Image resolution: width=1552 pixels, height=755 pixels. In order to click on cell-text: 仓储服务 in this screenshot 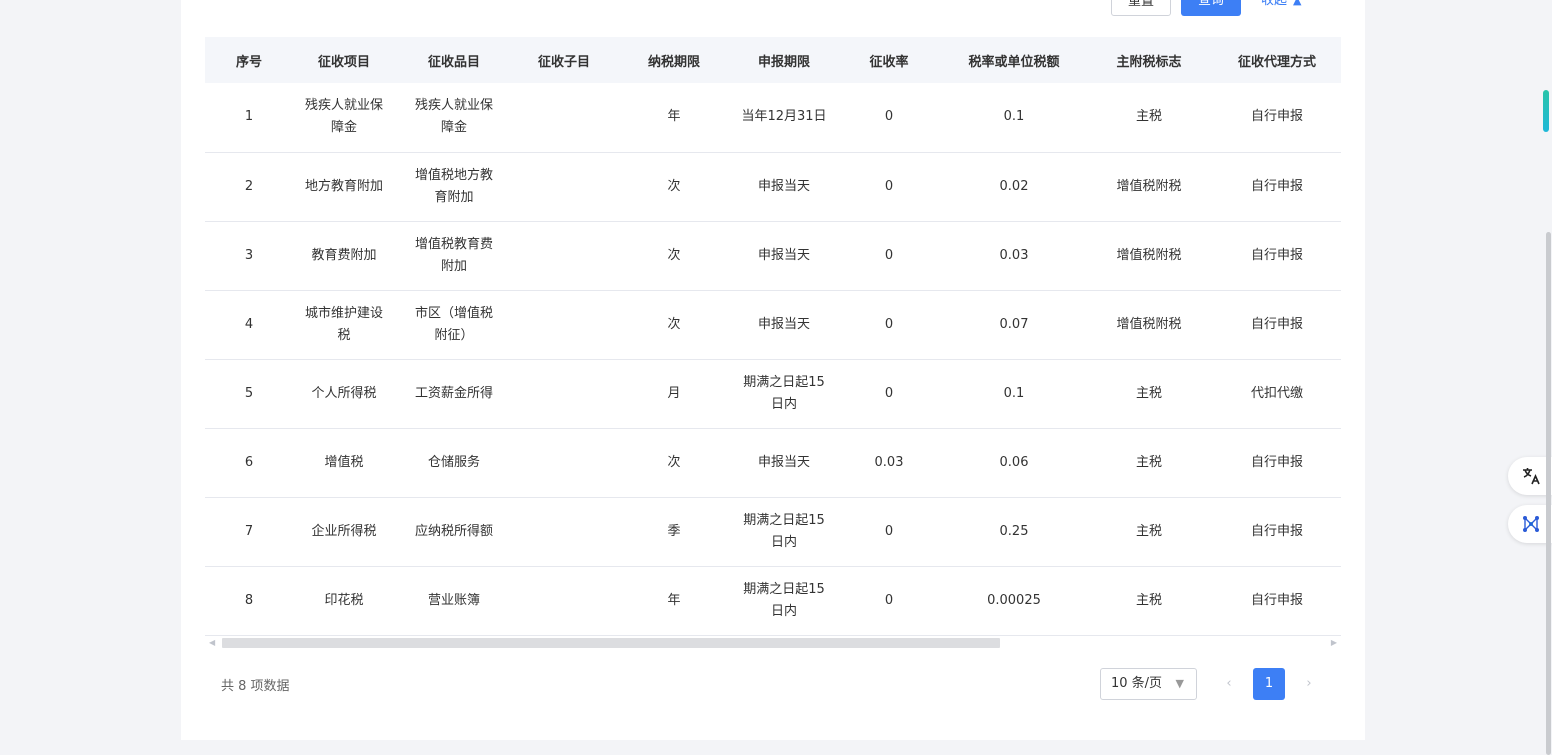, I will do `click(453, 462)`.